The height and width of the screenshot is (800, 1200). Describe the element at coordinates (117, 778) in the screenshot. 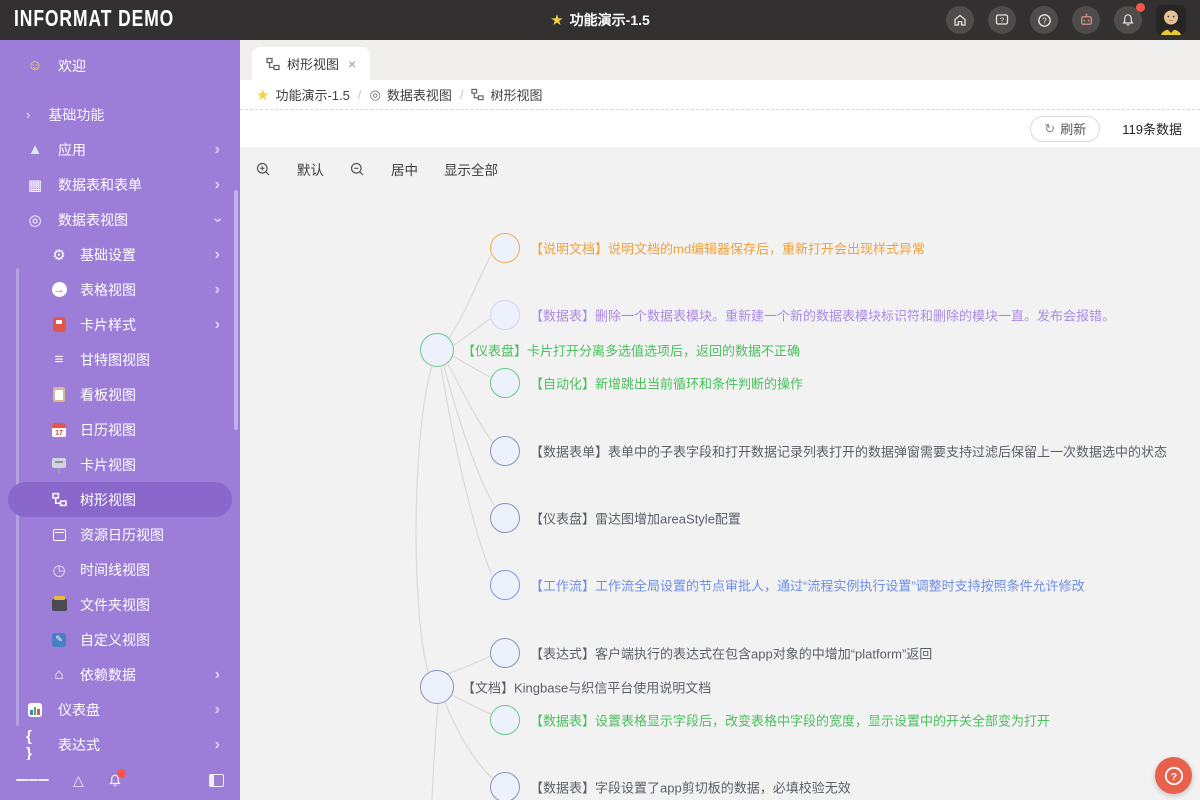

I see `footer-bell-icon` at that location.